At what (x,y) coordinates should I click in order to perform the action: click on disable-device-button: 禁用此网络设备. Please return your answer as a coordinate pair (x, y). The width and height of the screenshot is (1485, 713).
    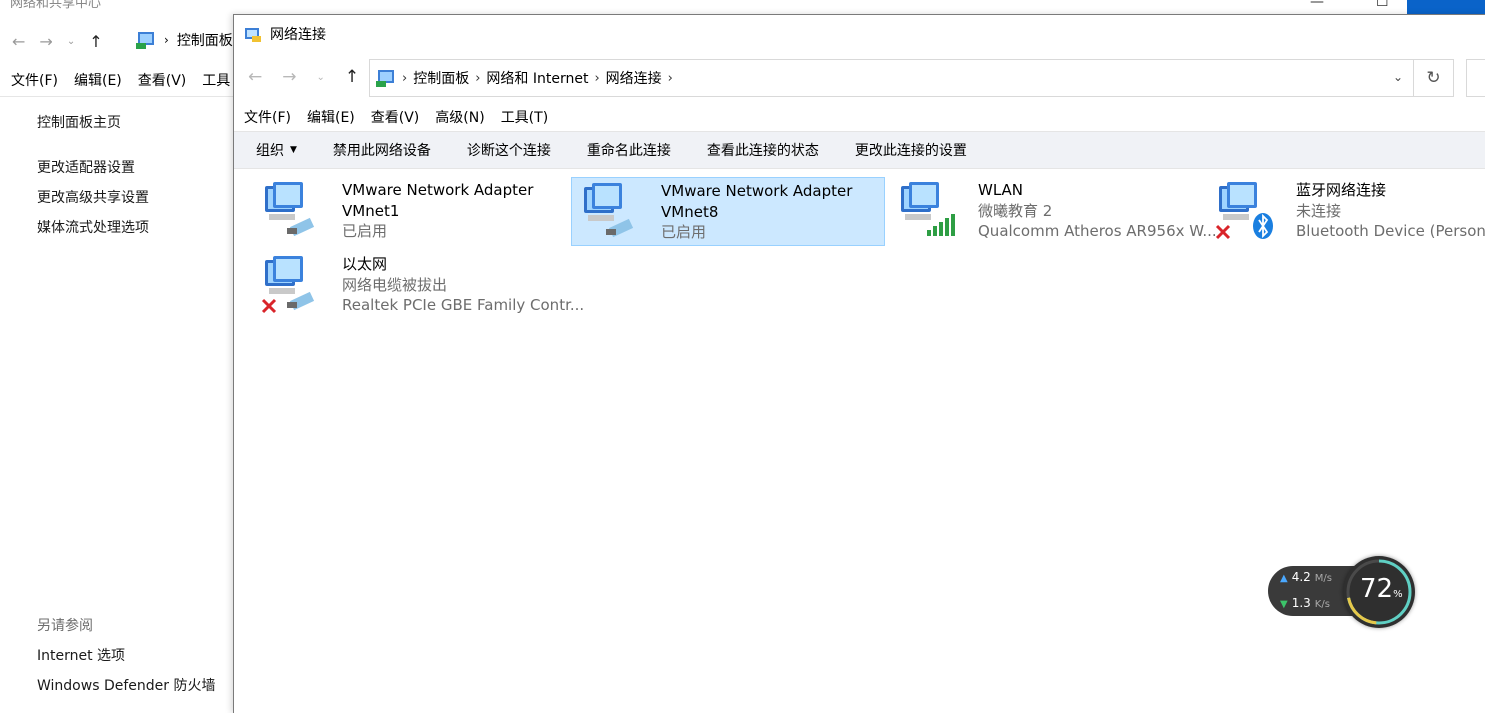
    Looking at the image, I should click on (382, 150).